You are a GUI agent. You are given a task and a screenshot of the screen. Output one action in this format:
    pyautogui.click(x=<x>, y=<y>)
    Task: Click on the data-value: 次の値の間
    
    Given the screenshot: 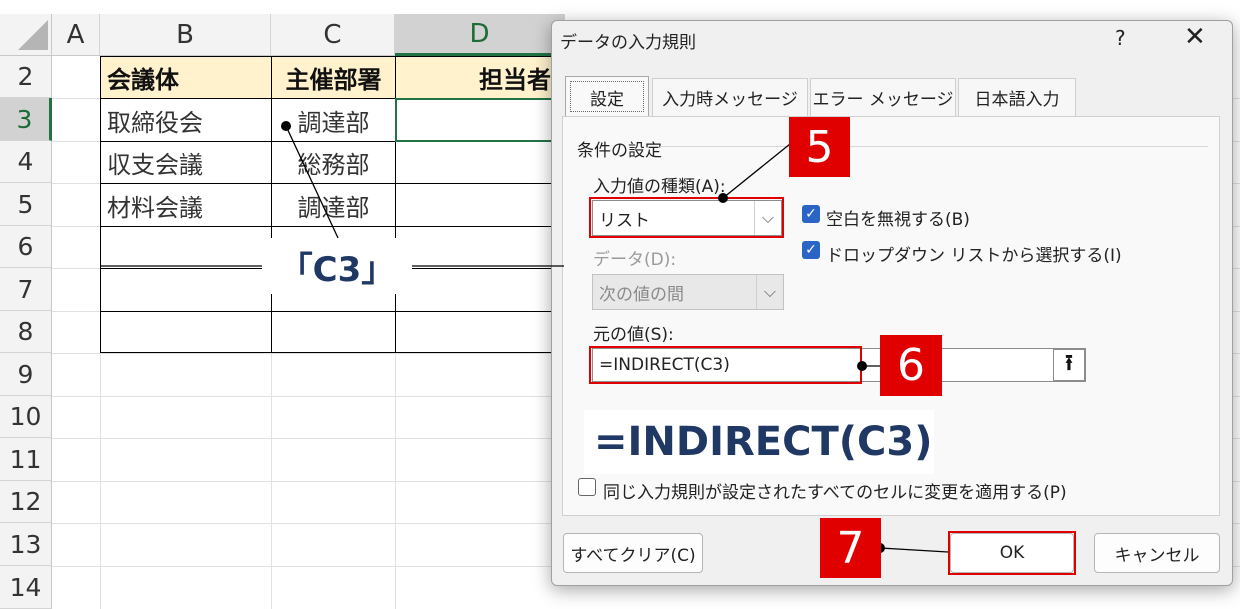 What is the action you would take?
    pyautogui.click(x=641, y=294)
    